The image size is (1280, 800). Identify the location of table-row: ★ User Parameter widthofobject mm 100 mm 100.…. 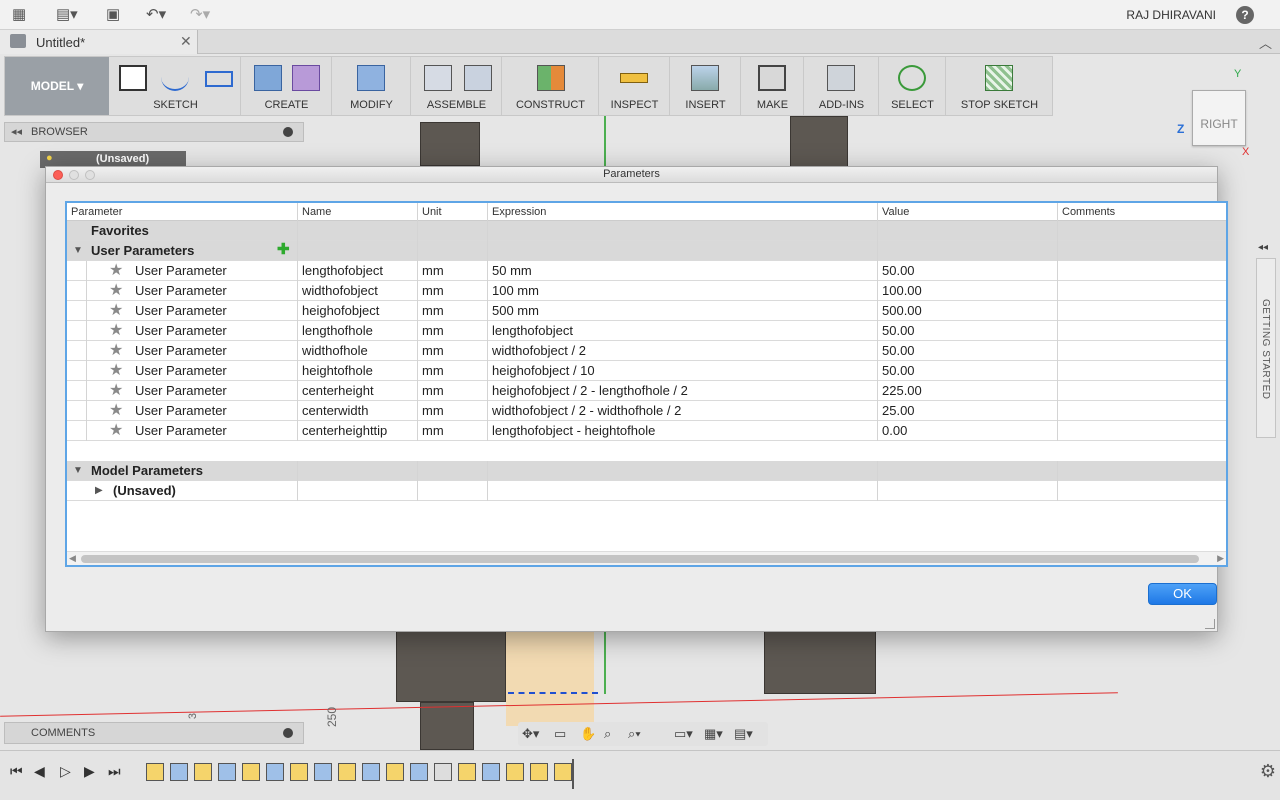
(646, 291).